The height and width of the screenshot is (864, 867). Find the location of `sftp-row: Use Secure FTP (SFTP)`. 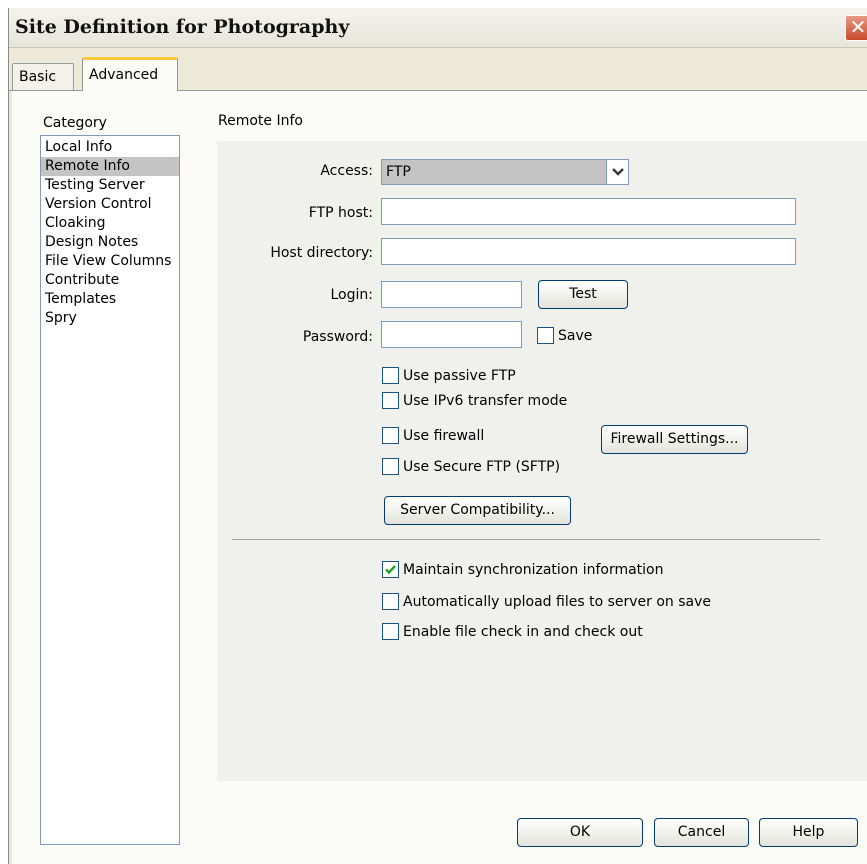

sftp-row: Use Secure FTP (SFTP) is located at coordinates (471, 467).